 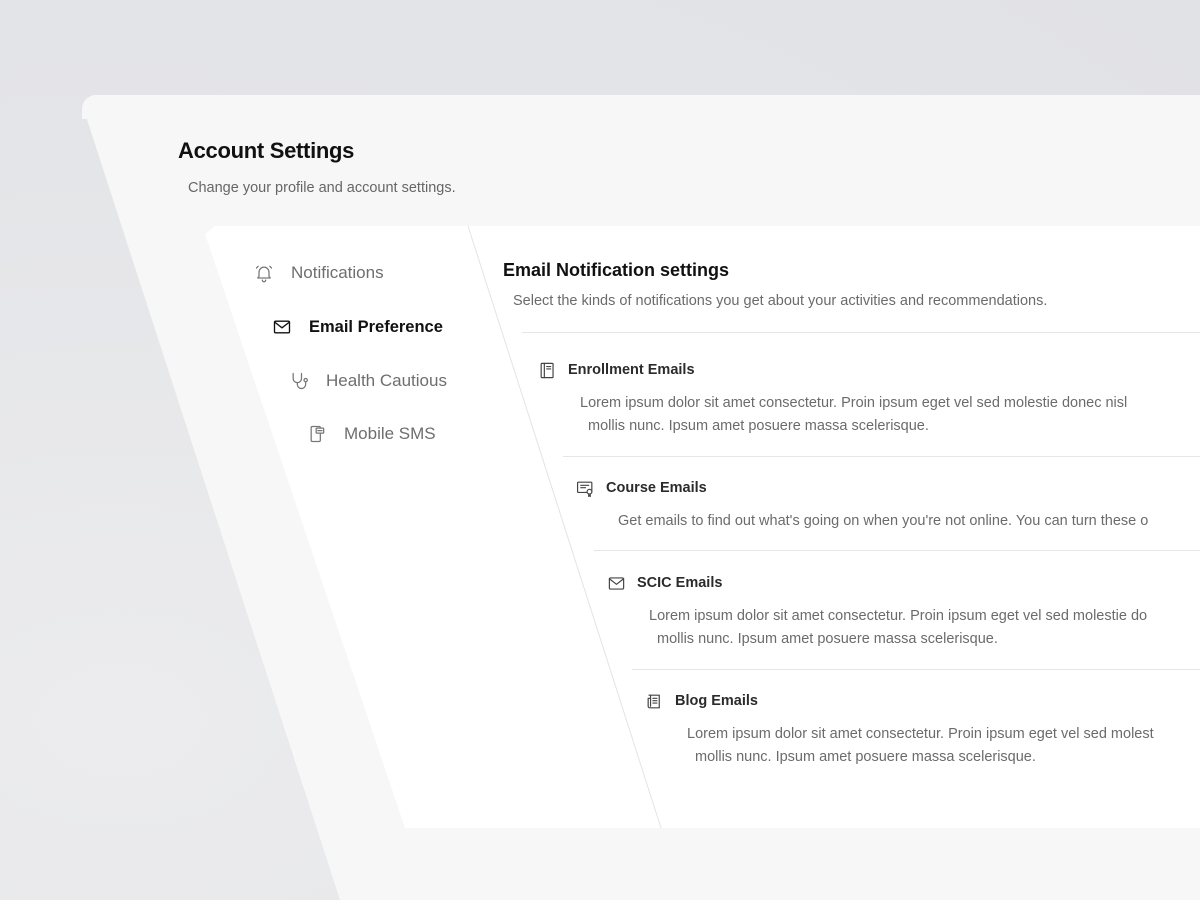 What do you see at coordinates (716, 701) in the screenshot?
I see `section-title-label: Blog Emails` at bounding box center [716, 701].